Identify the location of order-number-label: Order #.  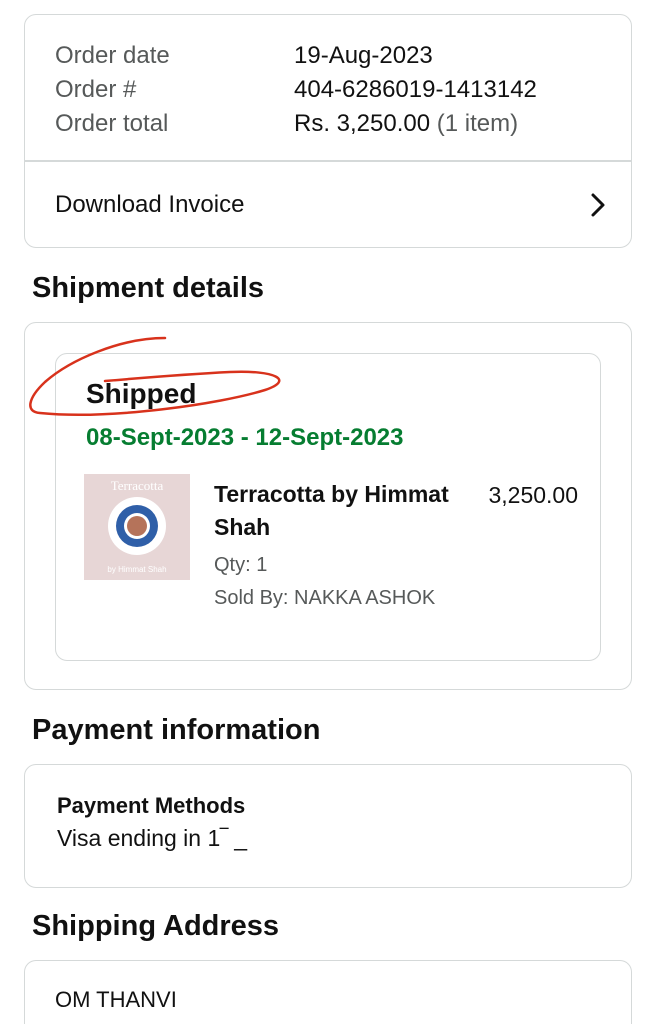
(96, 89).